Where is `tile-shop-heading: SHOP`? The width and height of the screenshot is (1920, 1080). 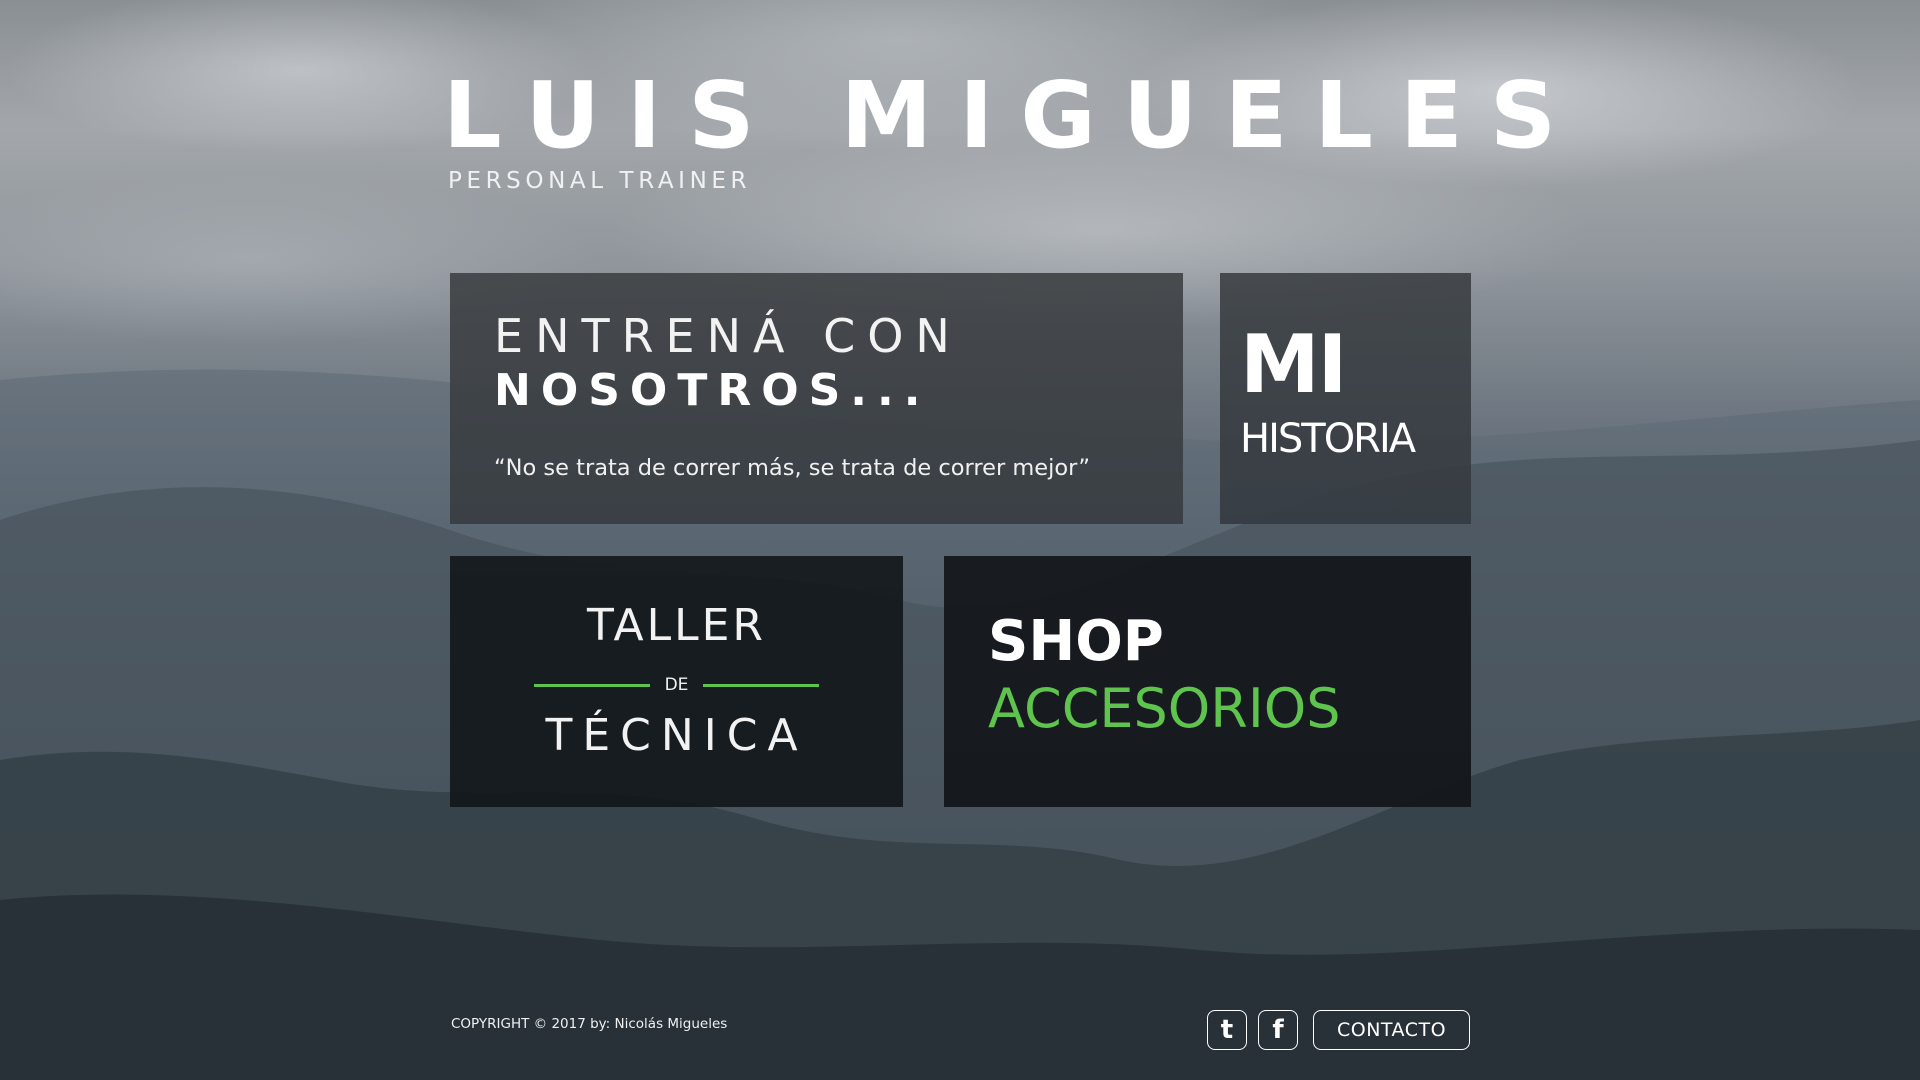 tile-shop-heading: SHOP is located at coordinates (1076, 641).